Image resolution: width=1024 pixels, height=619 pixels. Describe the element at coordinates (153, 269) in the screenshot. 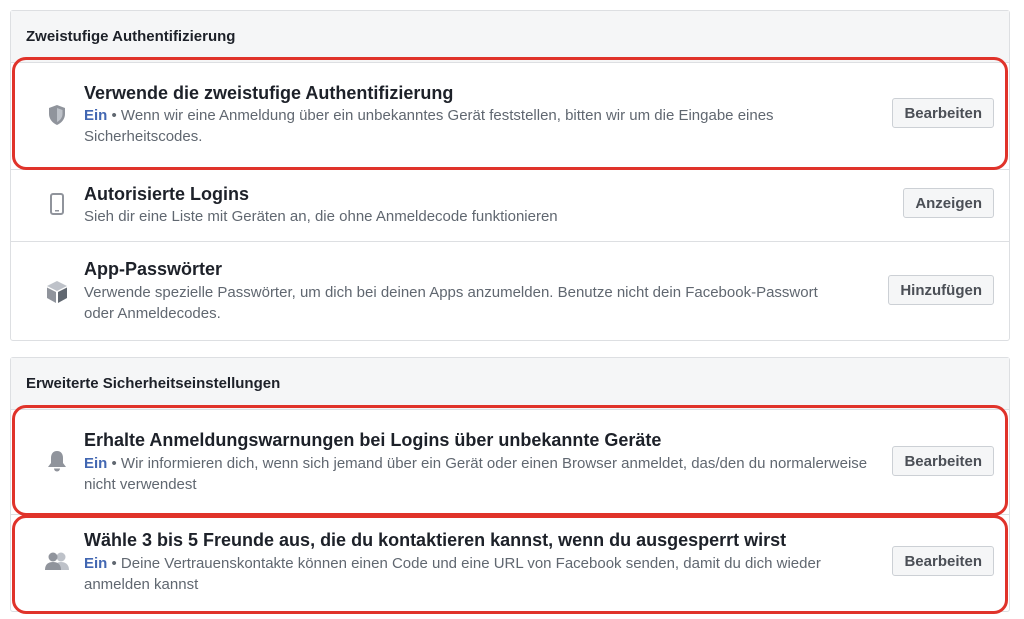

I see `app-passwords-title: App-Passwörter` at that location.